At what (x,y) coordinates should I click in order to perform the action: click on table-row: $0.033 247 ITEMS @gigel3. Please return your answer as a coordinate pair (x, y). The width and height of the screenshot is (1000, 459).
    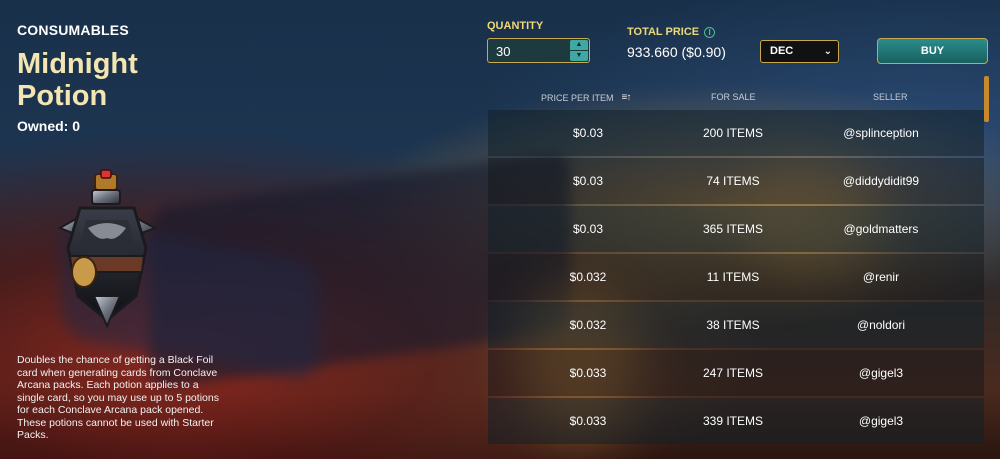
    Looking at the image, I should click on (736, 373).